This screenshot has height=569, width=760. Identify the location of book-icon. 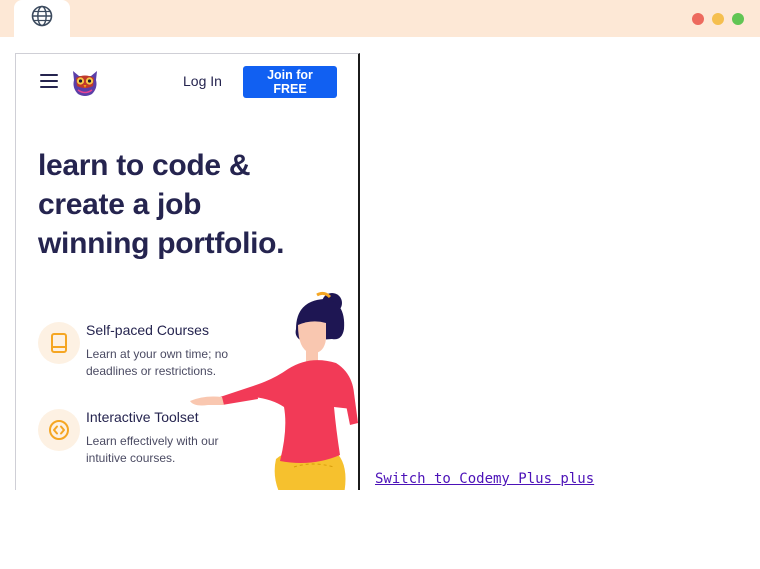
(59, 343).